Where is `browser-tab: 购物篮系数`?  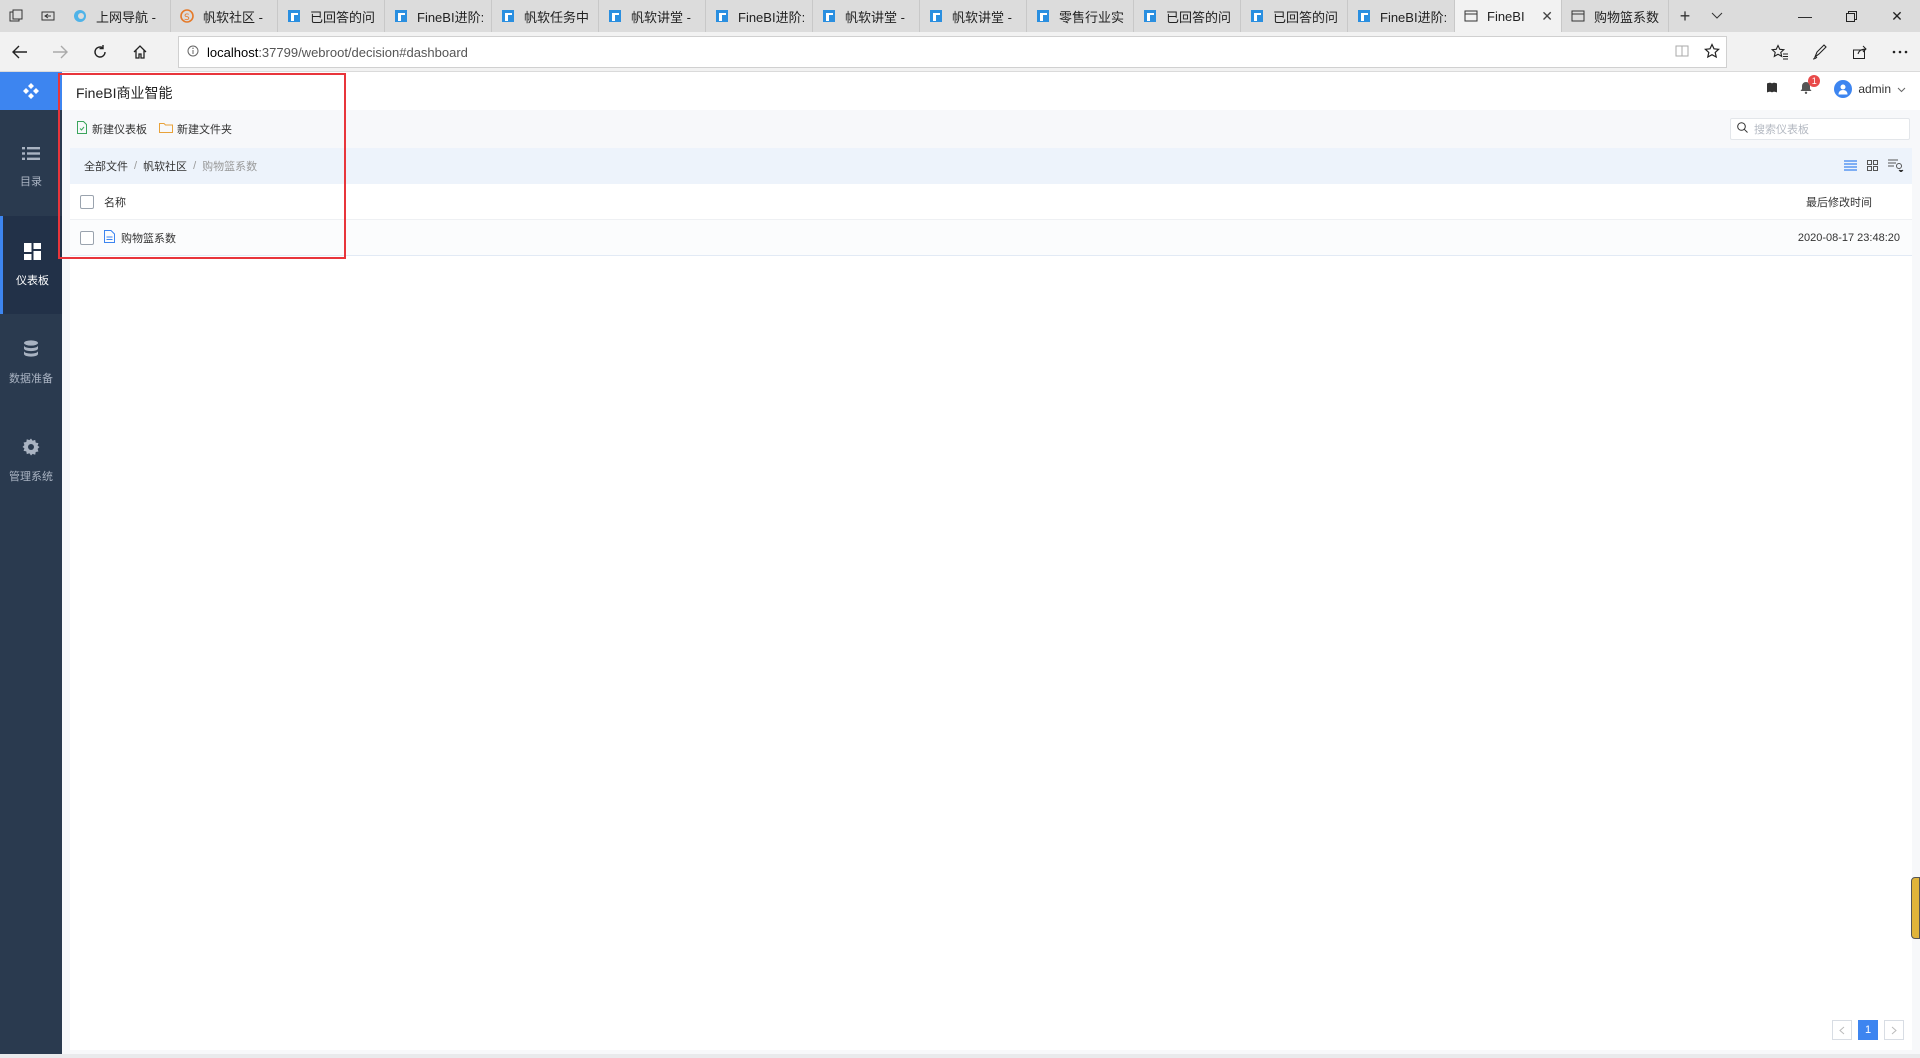
browser-tab: 购物篮系数 is located at coordinates (1615, 16).